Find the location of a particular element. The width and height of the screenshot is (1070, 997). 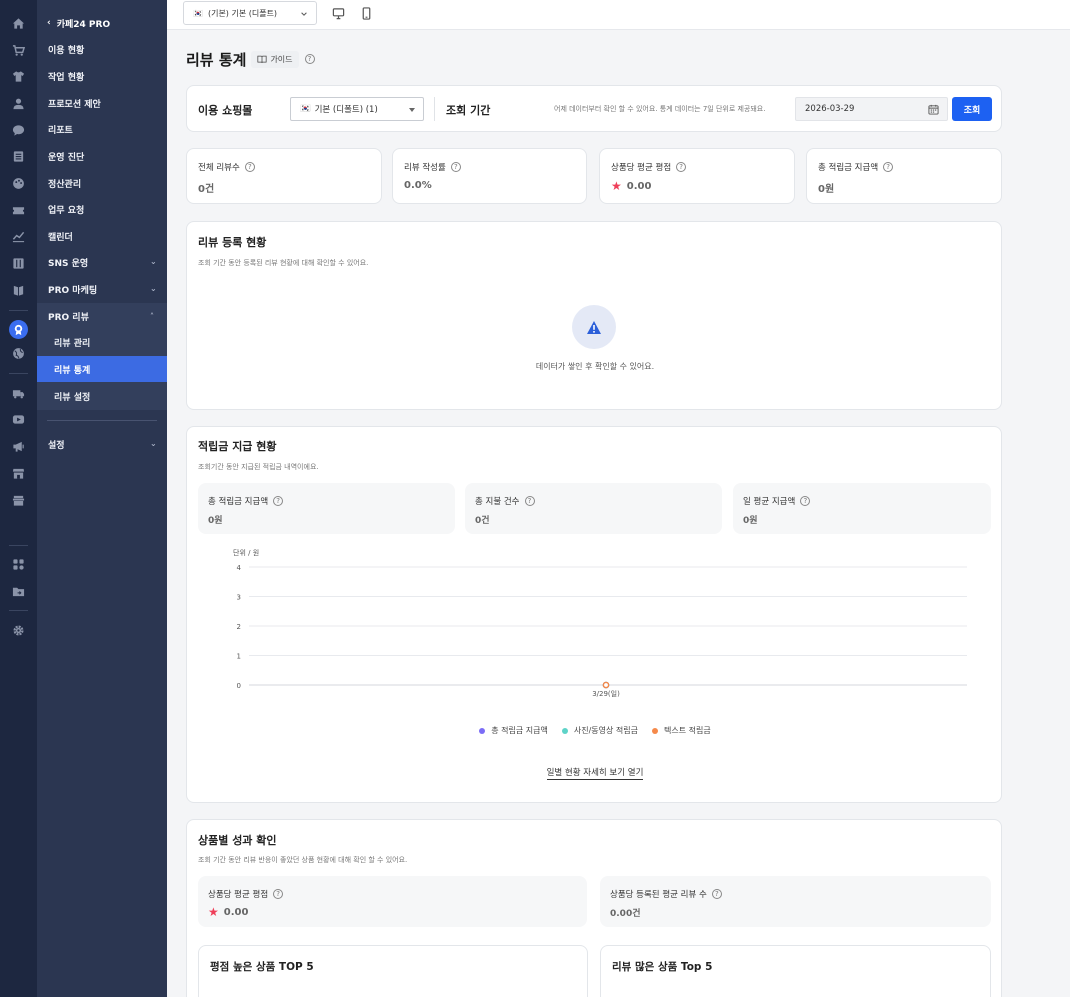

shop-label: 이용 쇼핑몰 is located at coordinates (225, 110).